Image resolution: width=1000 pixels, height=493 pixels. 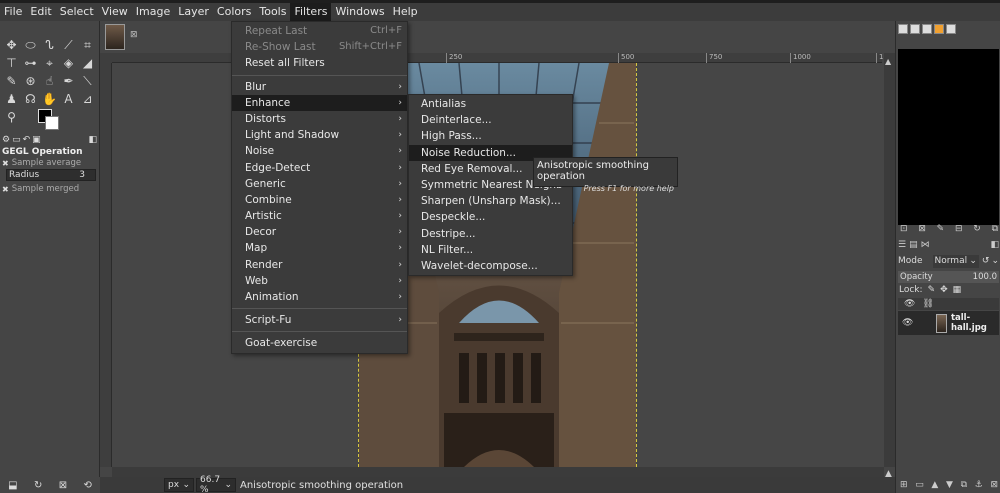 I want to click on zoom-select: 66.7 % ⌄, so click(x=216, y=484).